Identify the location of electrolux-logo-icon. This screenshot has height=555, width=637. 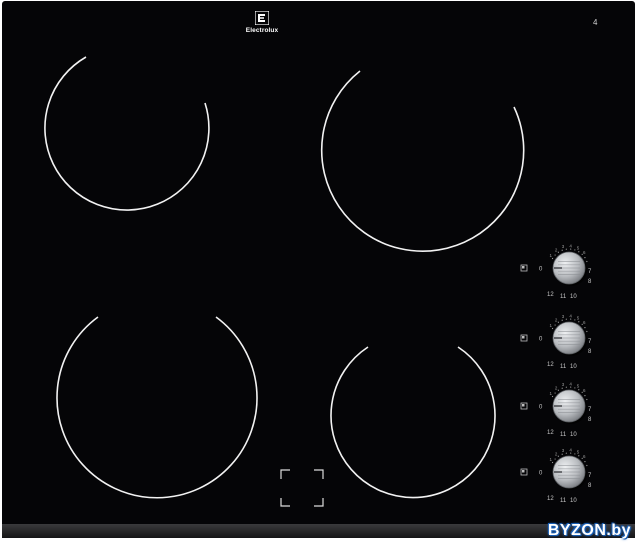
(262, 18).